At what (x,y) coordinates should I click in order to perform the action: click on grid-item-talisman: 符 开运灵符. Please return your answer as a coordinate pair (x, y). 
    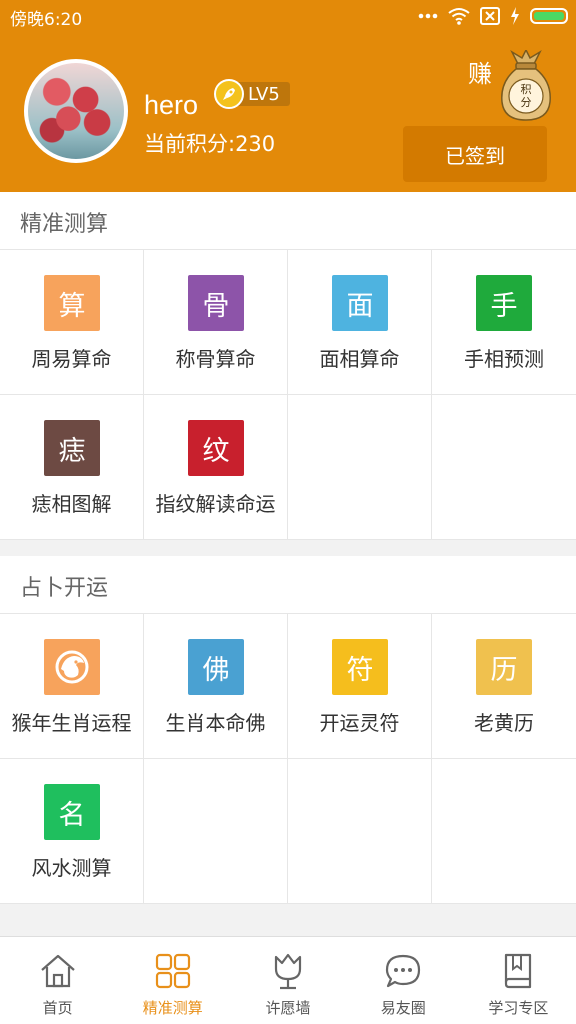
    Looking at the image, I should click on (360, 686).